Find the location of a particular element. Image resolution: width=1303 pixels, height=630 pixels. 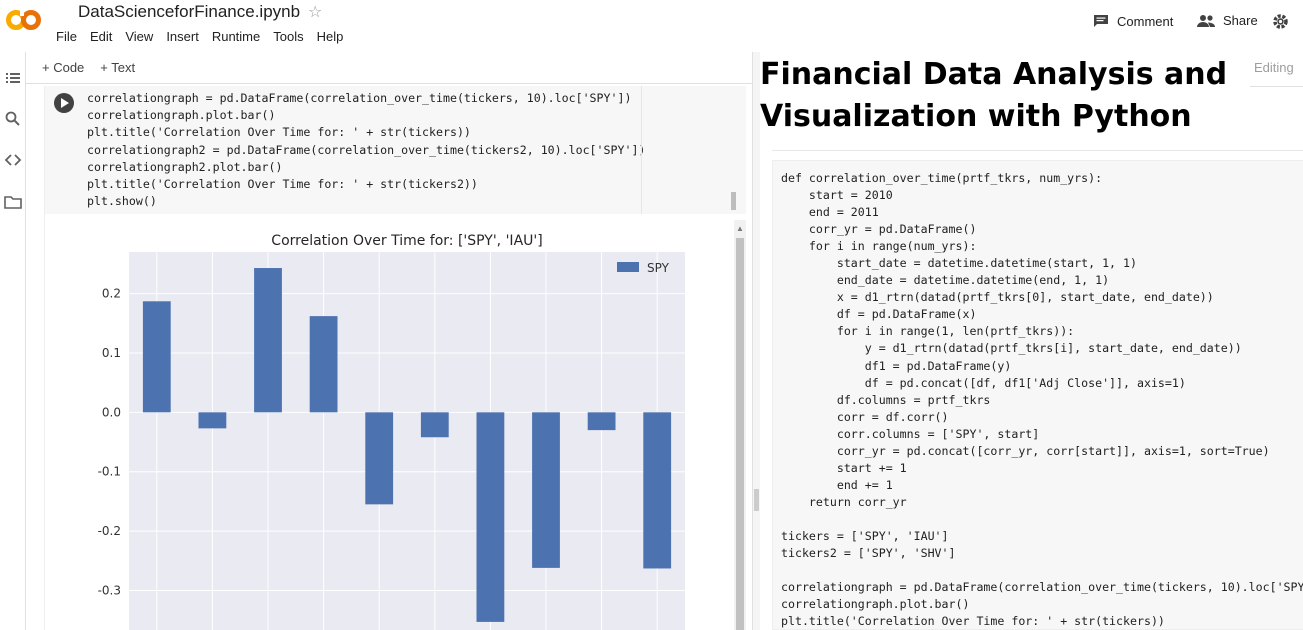

code-line: df = pd.DataFrame(x) is located at coordinates (879, 314).